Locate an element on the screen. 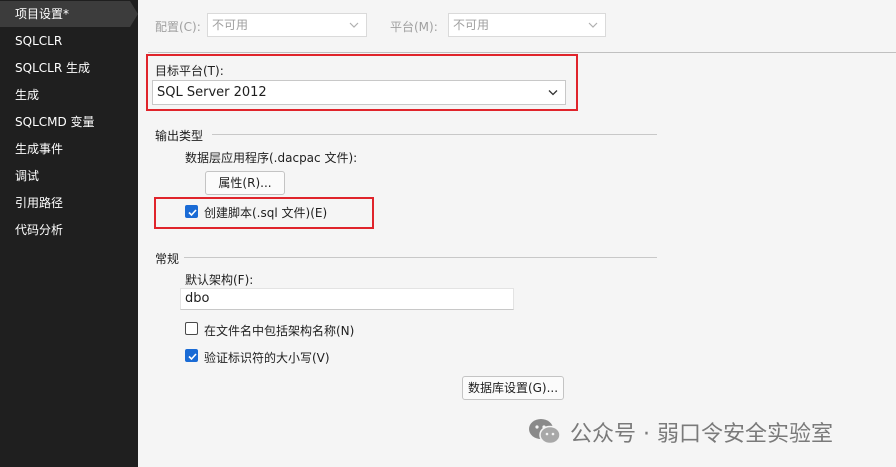  sidebar-item-label: 引用路径 is located at coordinates (39, 203).